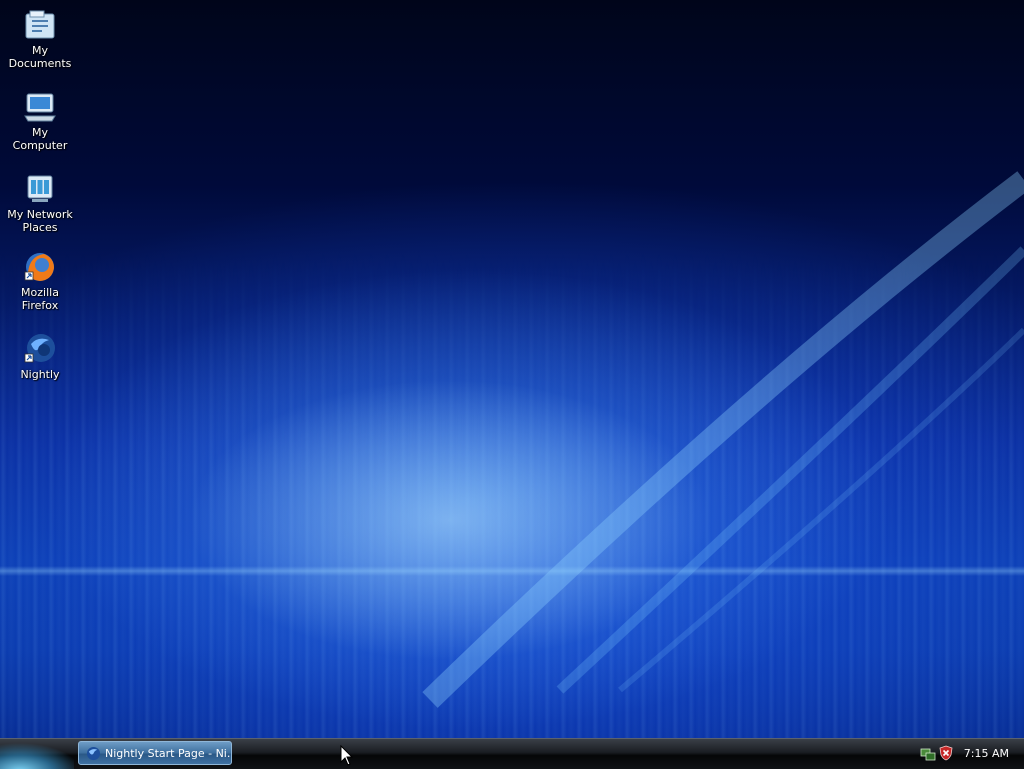 This screenshot has width=1024, height=769. What do you see at coordinates (40, 24) in the screenshot?
I see `folder-documents-icon` at bounding box center [40, 24].